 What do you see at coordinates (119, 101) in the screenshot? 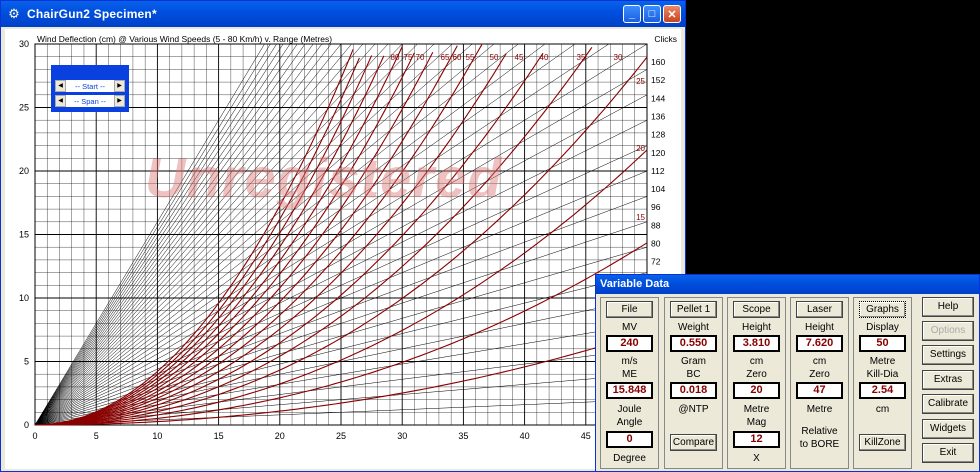
I see `span-right-arrow-icon: ▶` at bounding box center [119, 101].